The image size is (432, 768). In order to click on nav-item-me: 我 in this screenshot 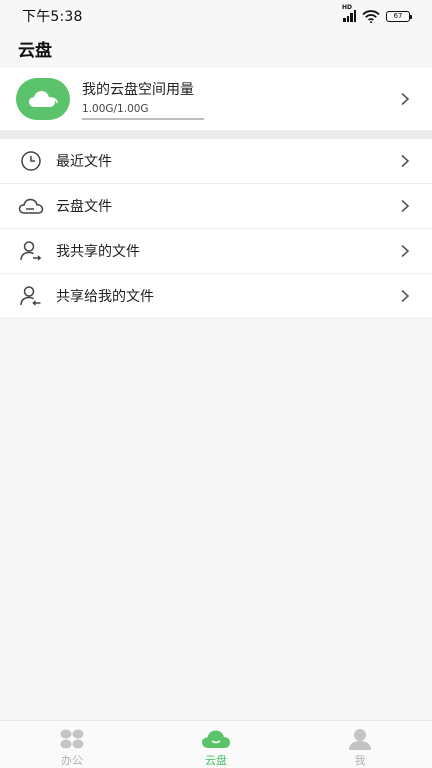, I will do `click(360, 744)`.